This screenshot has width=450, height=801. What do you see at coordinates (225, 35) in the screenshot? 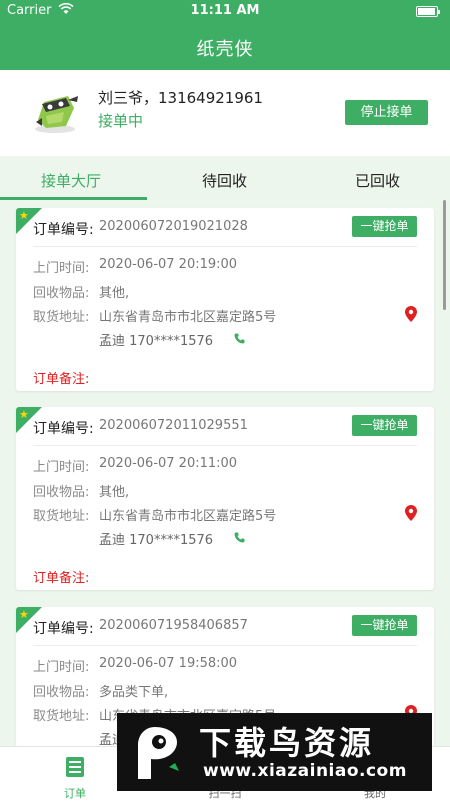
I see `app-header: Carrier 11:11 AM 纸壳侠` at bounding box center [225, 35].